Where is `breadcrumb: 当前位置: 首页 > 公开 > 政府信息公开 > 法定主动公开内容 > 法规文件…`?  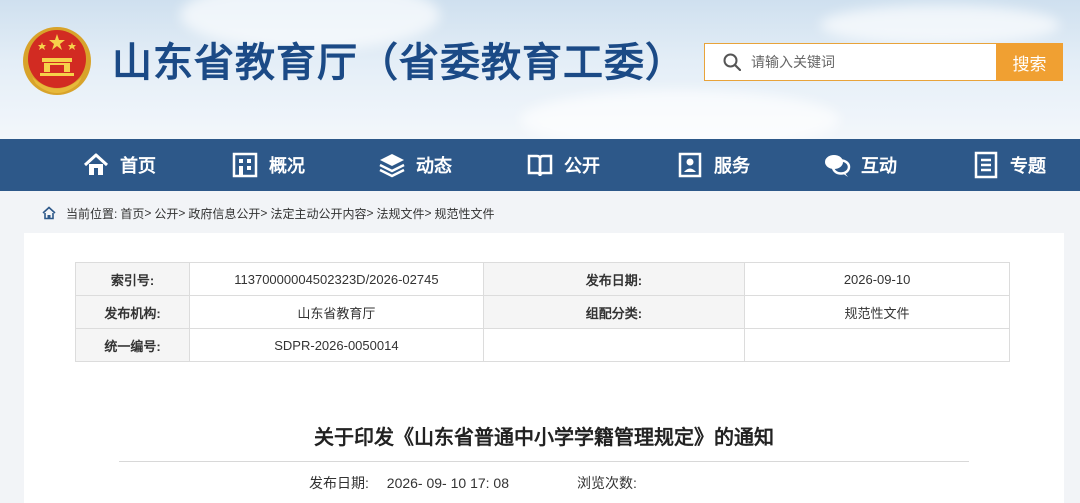
breadcrumb: 当前位置: 首页 > 公开 > 政府信息公开 > 法定主动公开内容 > 法规文件… is located at coordinates (544, 213).